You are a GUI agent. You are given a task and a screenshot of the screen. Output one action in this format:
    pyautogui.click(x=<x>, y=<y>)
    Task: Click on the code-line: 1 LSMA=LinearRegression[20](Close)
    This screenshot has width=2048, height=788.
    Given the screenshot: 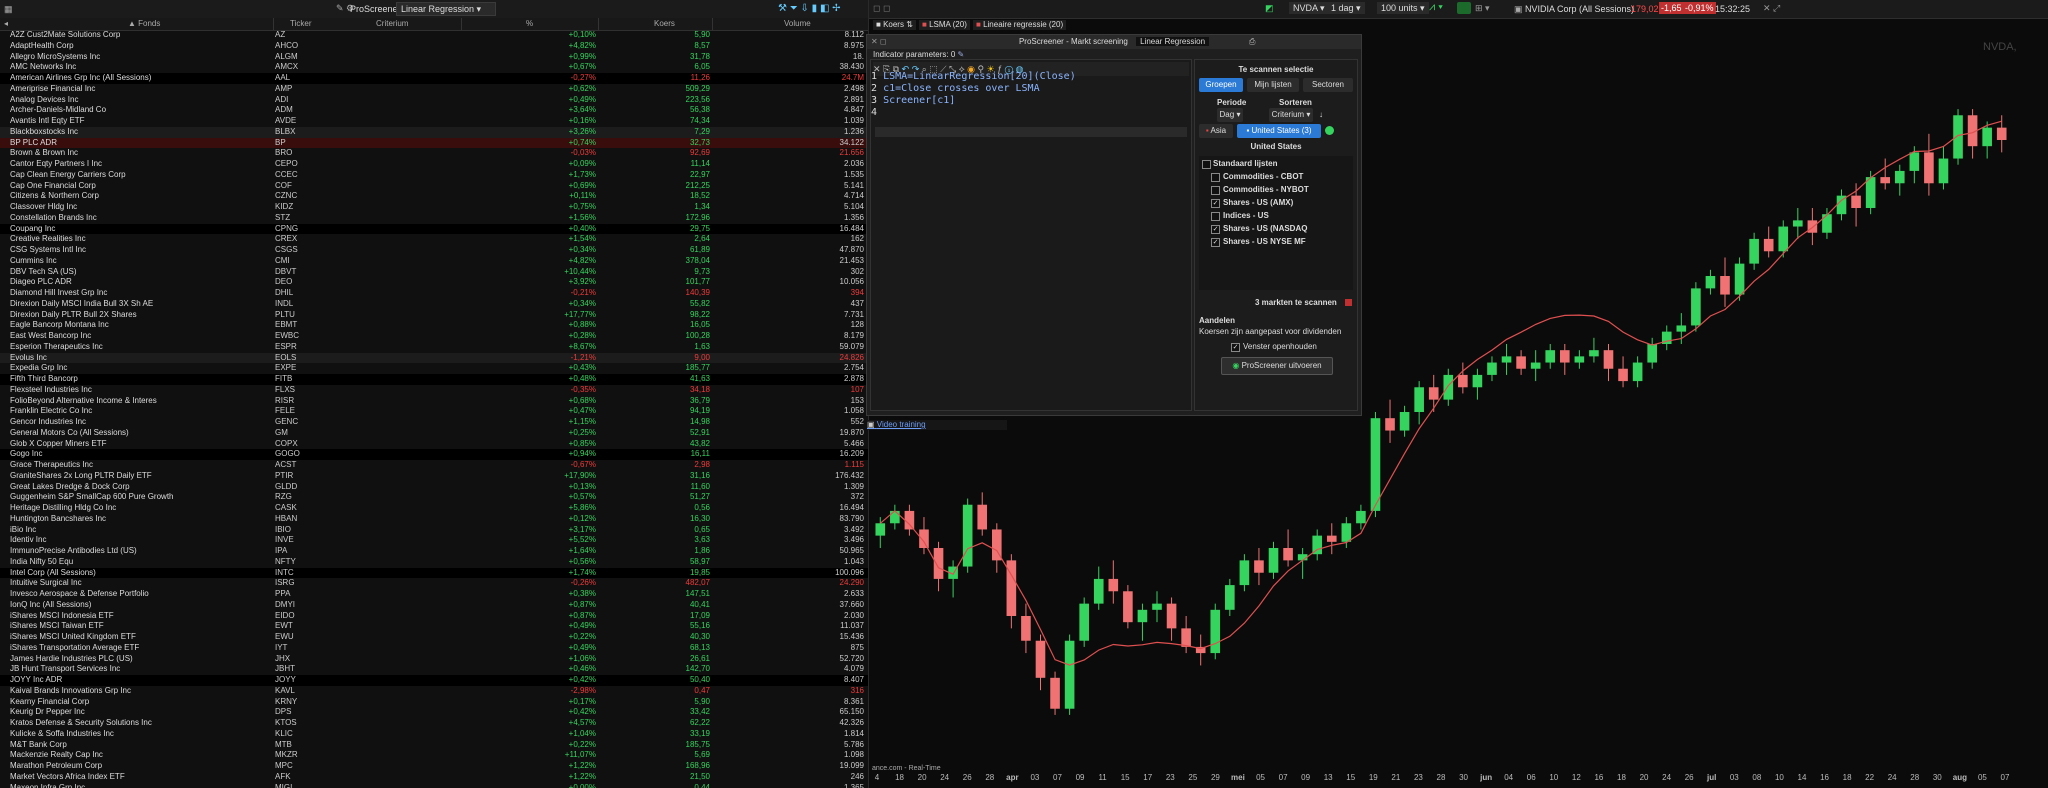 What is the action you would take?
    pyautogui.click(x=1026, y=77)
    